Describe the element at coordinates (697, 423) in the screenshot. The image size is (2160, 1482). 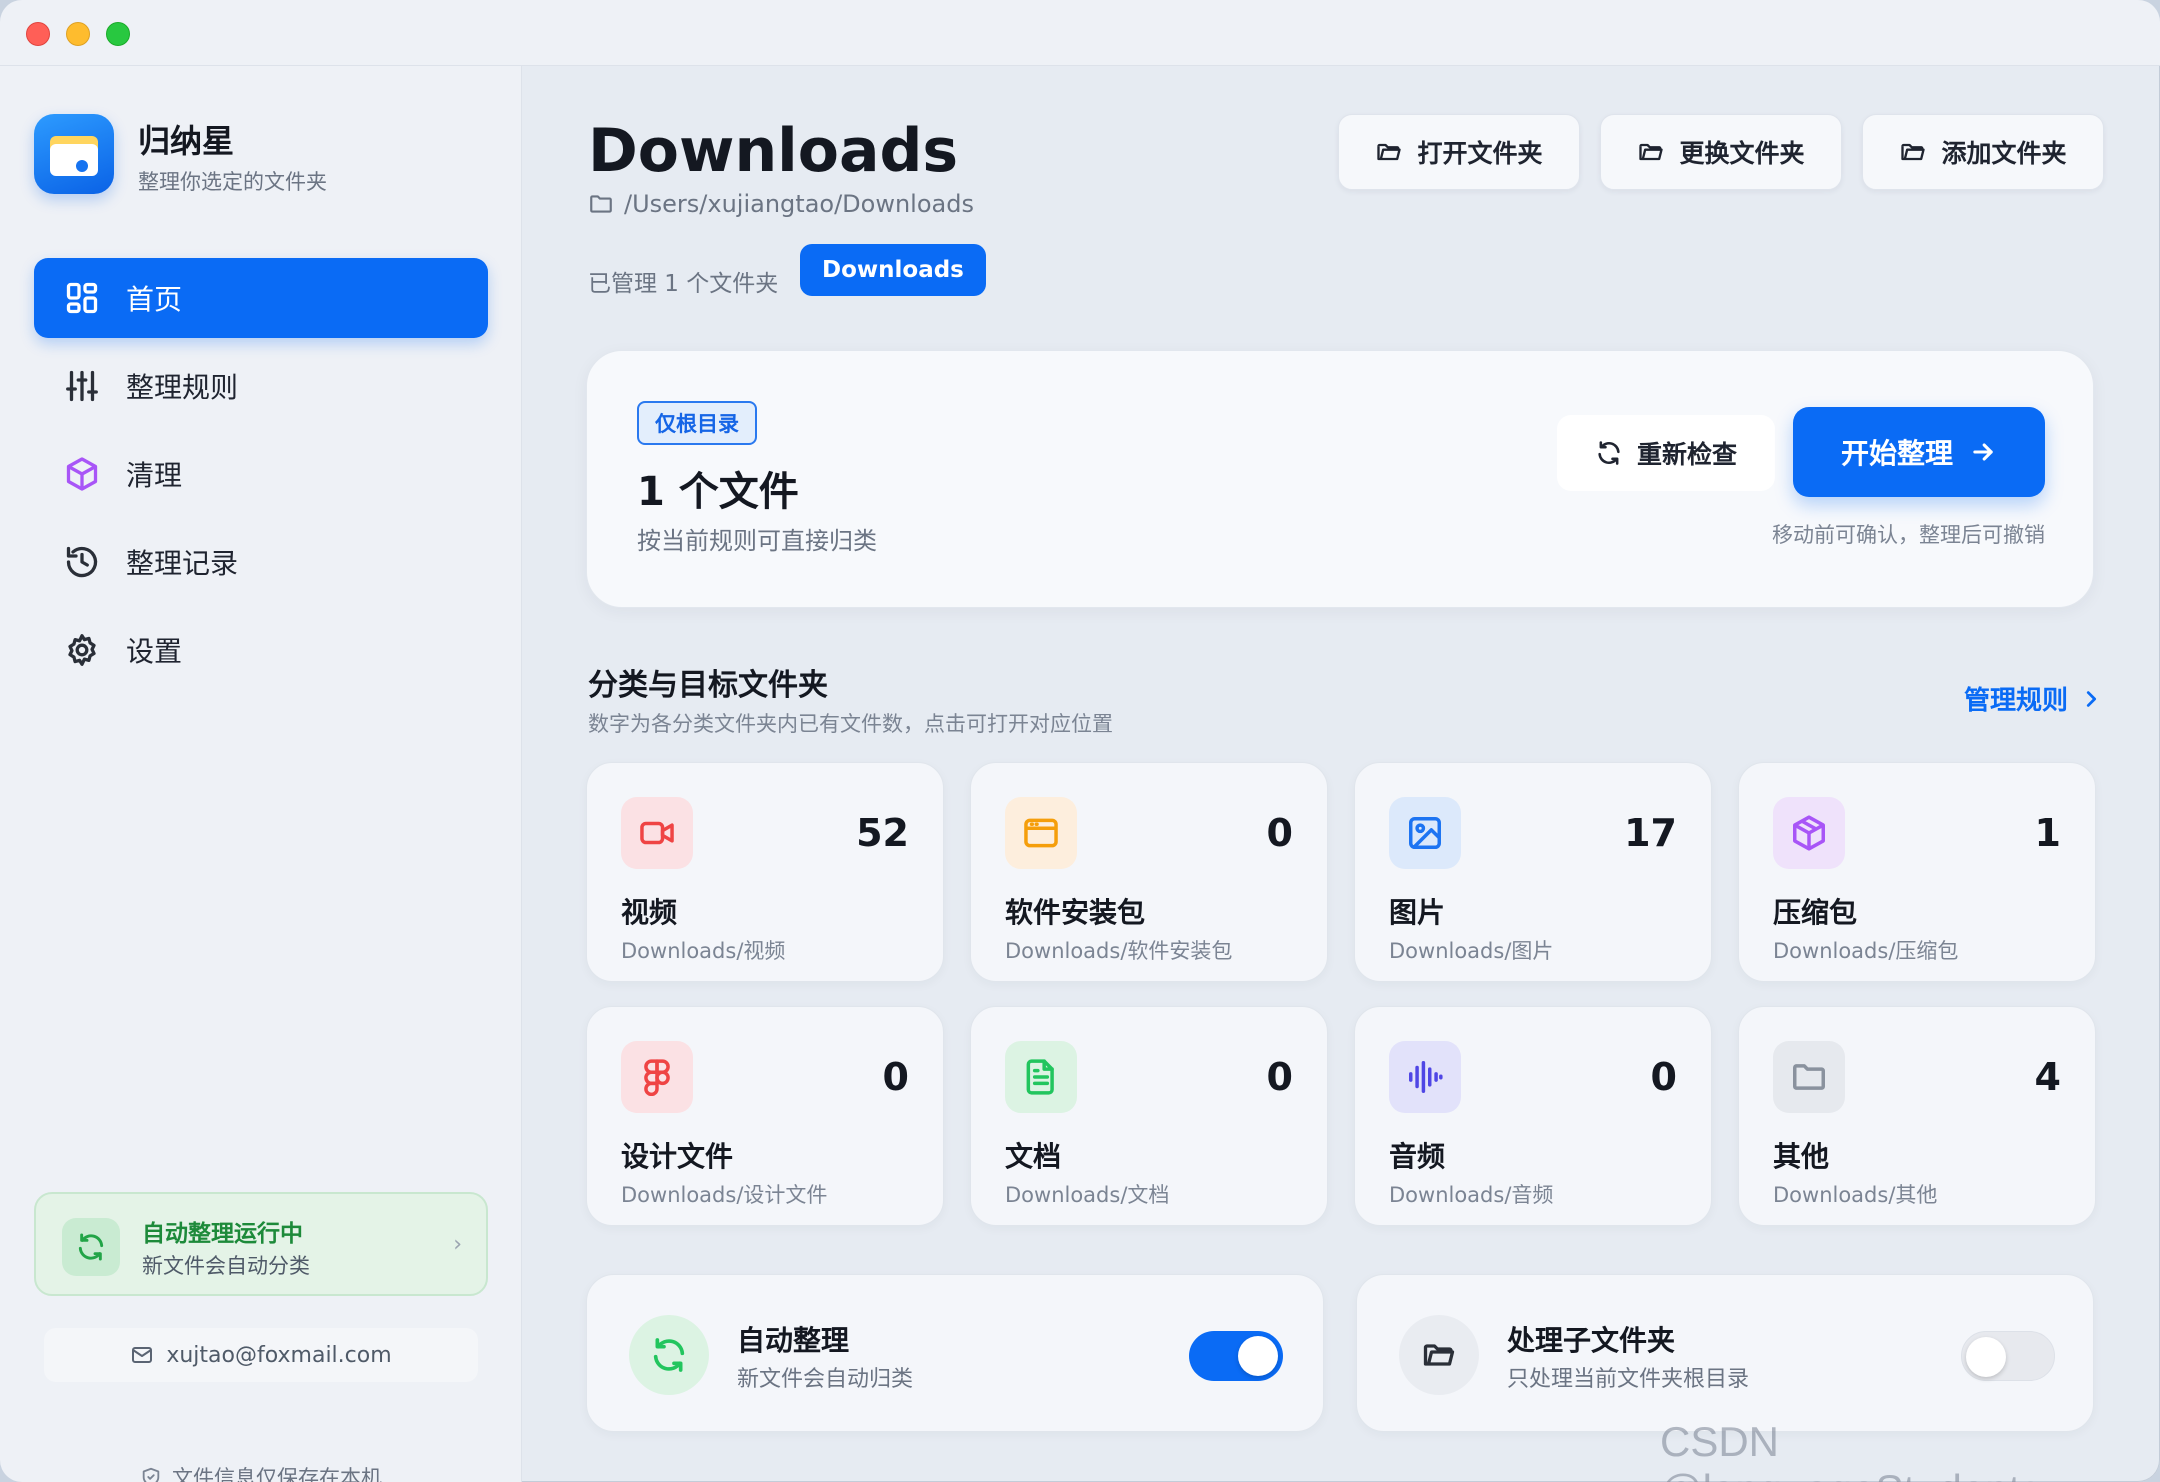
I see `root-only-badge: 仅根目录` at that location.